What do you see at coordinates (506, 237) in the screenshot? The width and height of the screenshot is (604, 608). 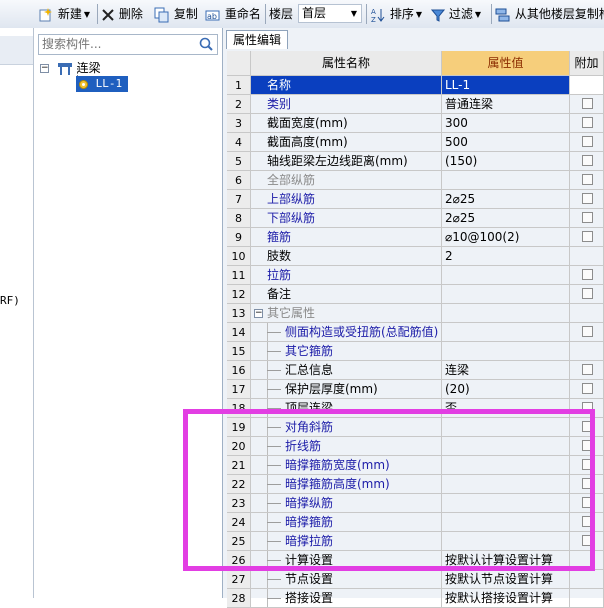 I see `property-value: ⌀10@100(2)` at bounding box center [506, 237].